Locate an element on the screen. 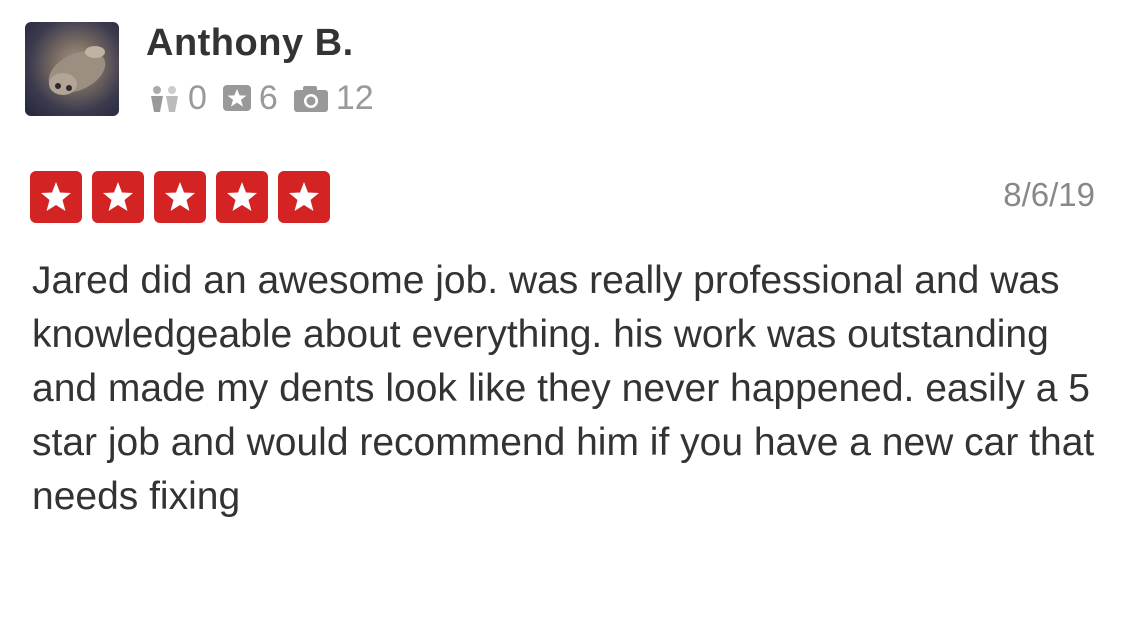  star-rating is located at coordinates (185, 197).